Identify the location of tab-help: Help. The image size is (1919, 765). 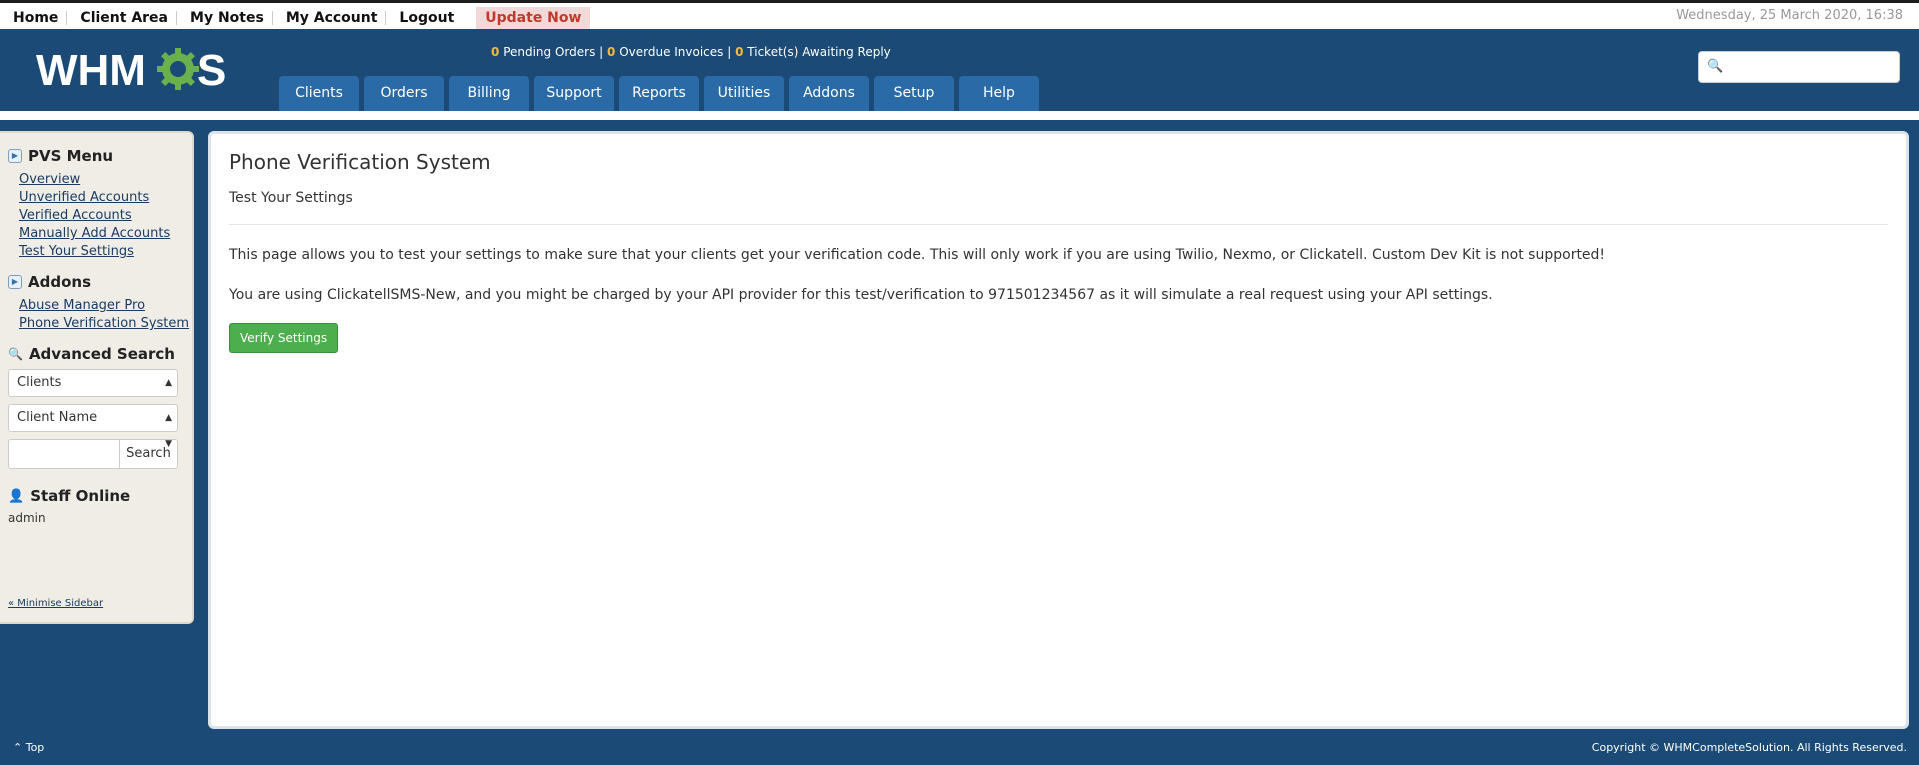
(999, 93).